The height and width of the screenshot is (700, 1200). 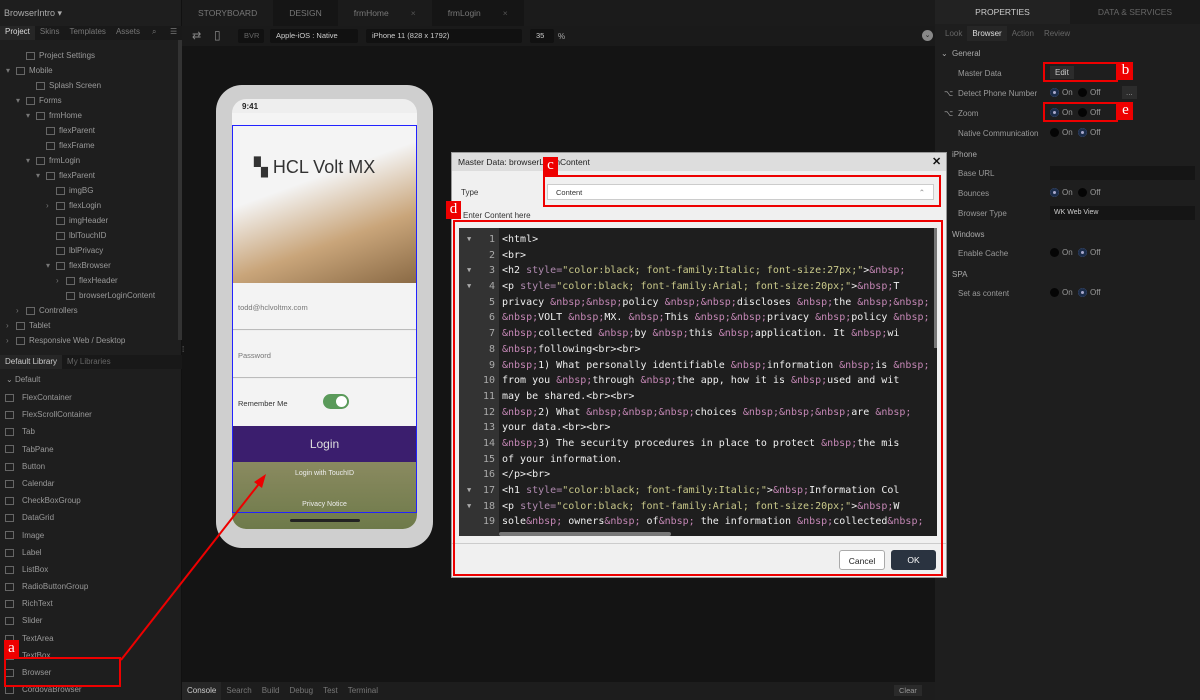 What do you see at coordinates (1125, 111) in the screenshot?
I see `annotation-label-e: e` at bounding box center [1125, 111].